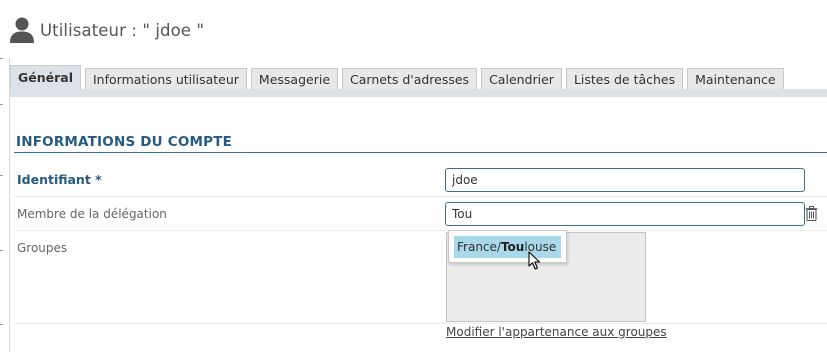 The width and height of the screenshot is (827, 352). What do you see at coordinates (479, 247) in the screenshot?
I see `autocomplete-option-prefix: France/` at bounding box center [479, 247].